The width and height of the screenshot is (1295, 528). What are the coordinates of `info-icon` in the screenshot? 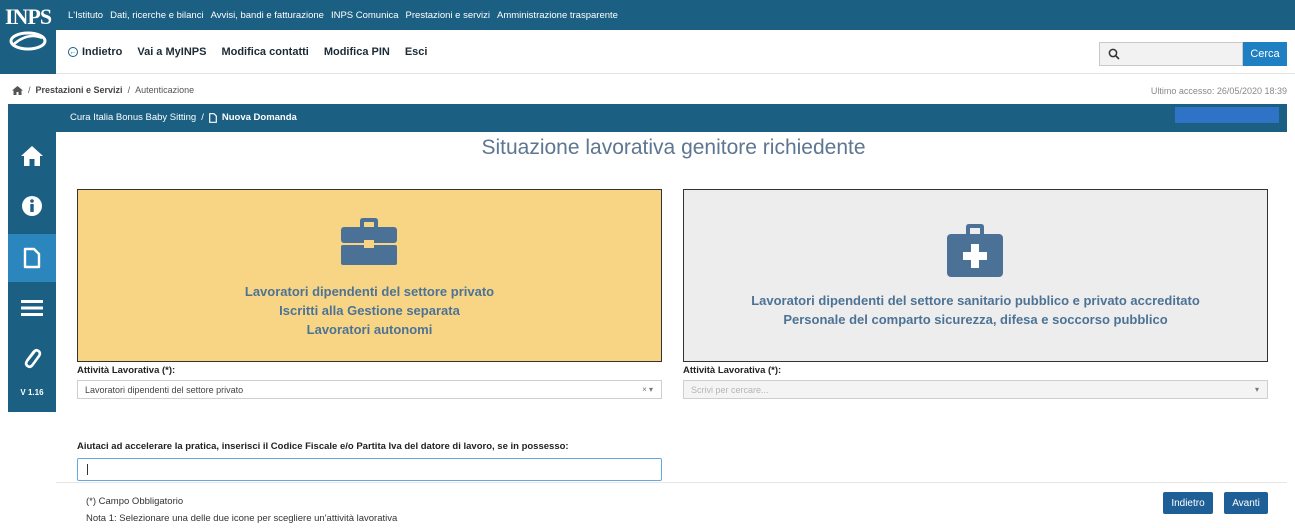 It's located at (32, 206).